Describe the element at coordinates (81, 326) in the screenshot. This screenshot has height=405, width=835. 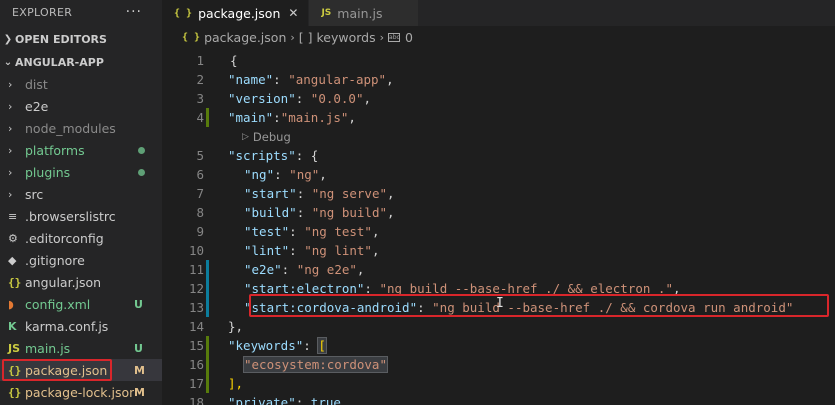
I see `tree-item-karma-conf: Kkarma.conf.js` at that location.